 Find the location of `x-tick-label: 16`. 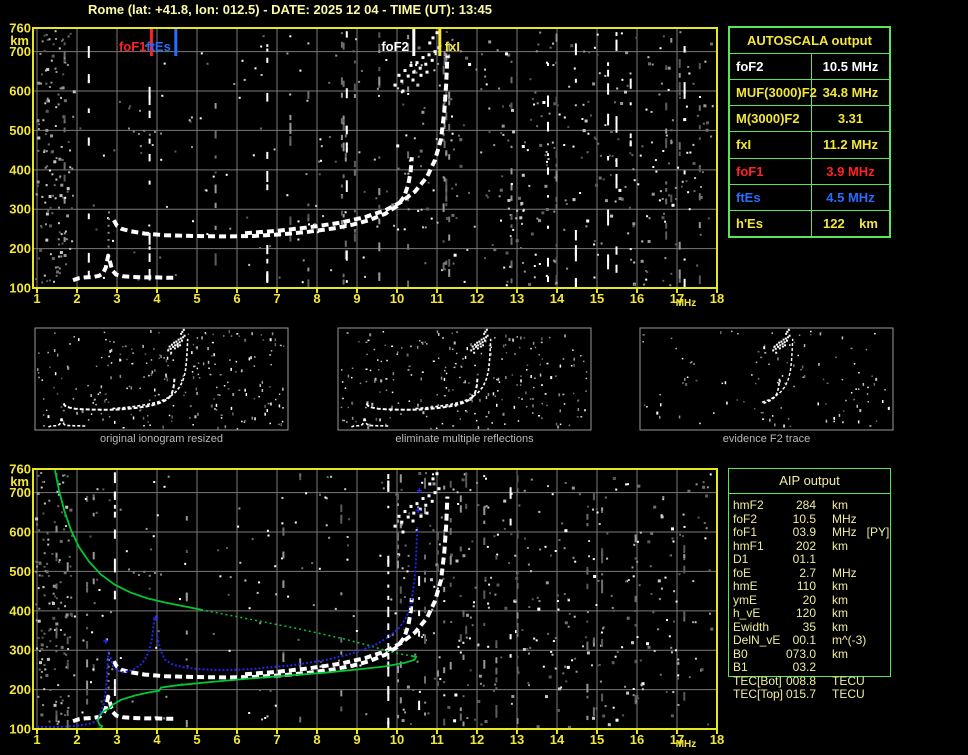

x-tick-label: 16 is located at coordinates (637, 298).